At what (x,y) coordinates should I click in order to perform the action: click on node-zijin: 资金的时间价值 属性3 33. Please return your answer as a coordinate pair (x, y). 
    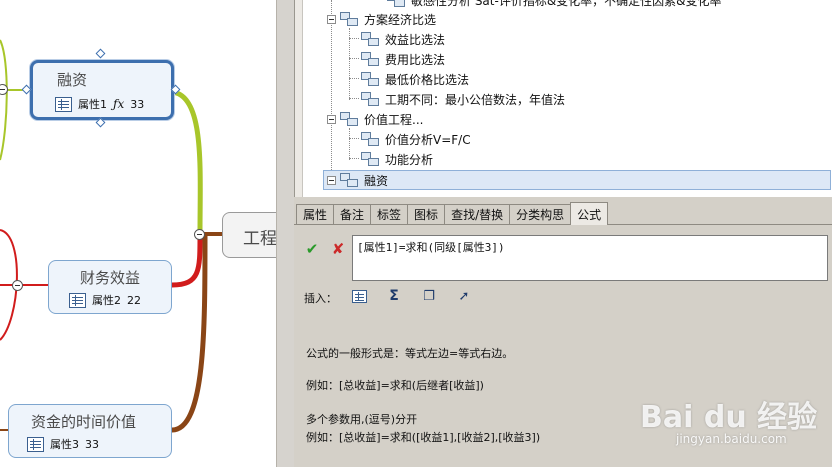
    Looking at the image, I should click on (90, 431).